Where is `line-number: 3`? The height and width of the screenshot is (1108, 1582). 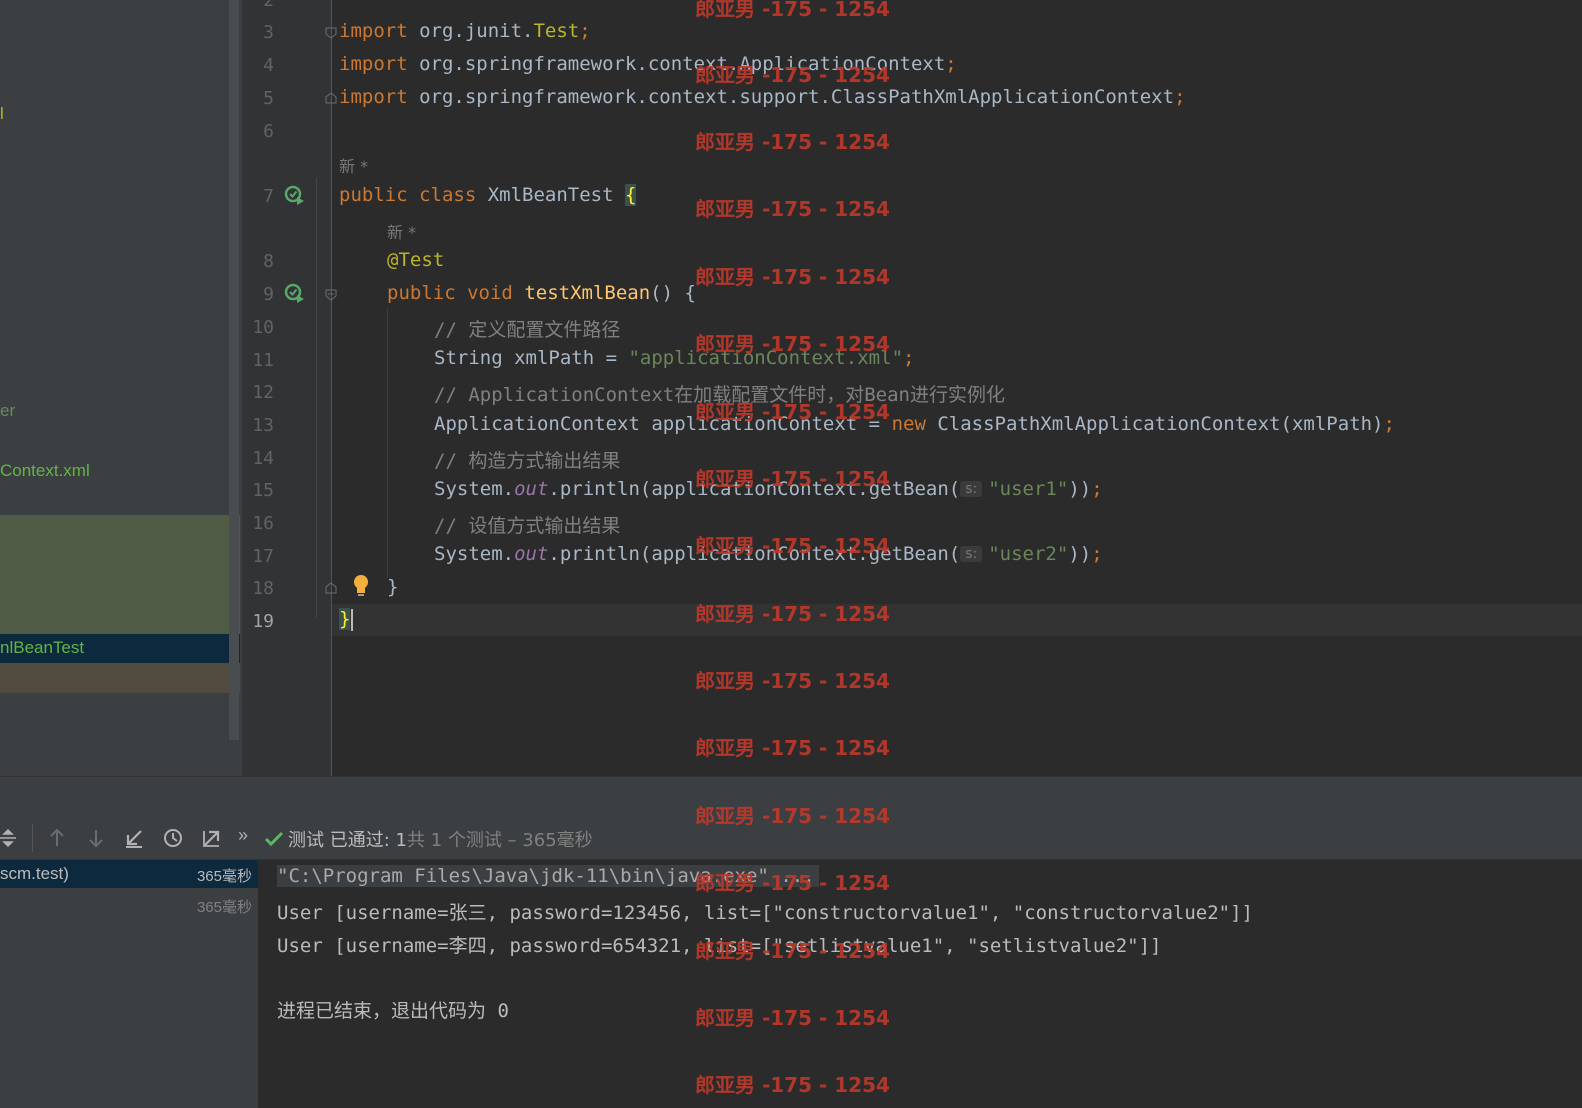 line-number: 3 is located at coordinates (268, 32).